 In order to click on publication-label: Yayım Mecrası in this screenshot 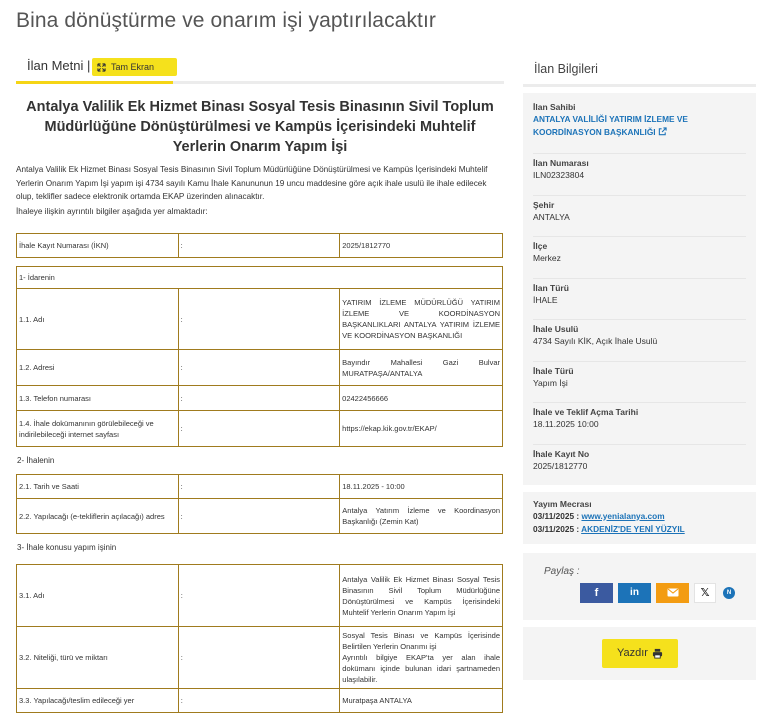, I will do `click(562, 503)`.